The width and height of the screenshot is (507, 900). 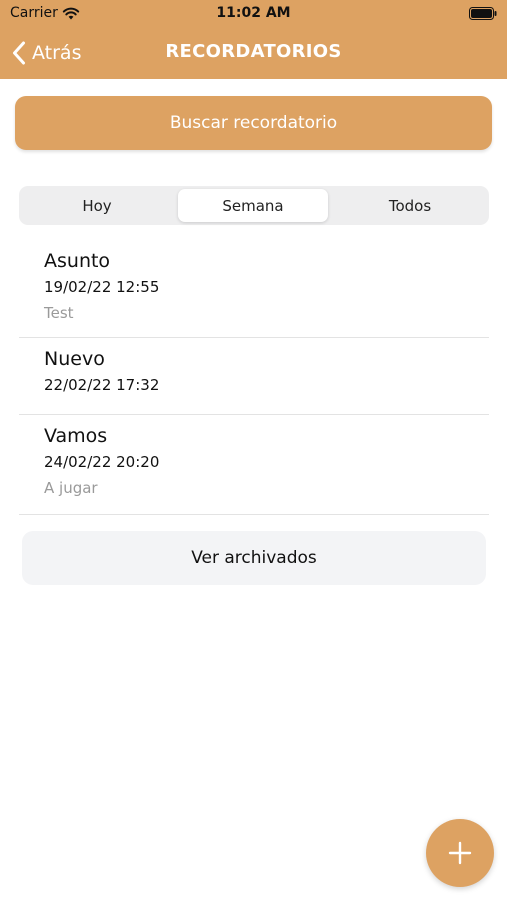 I want to click on reminder-datetime: 22/02/22 17:32, so click(x=102, y=385).